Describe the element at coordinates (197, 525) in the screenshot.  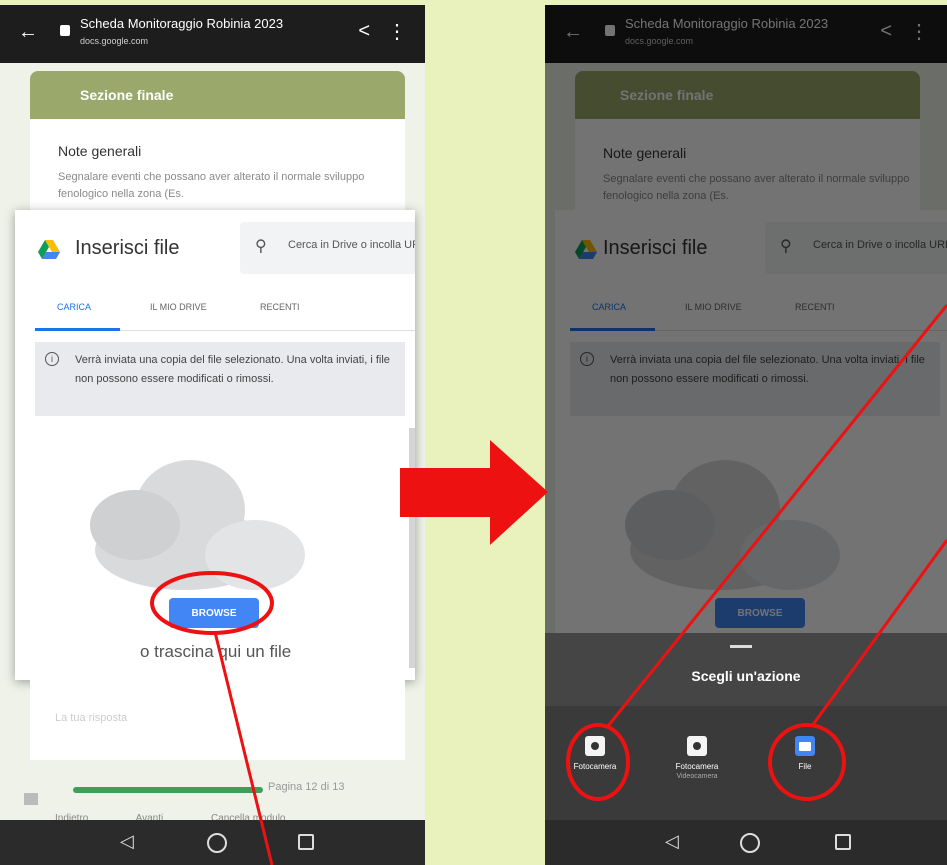
I see `cloud-icon` at that location.